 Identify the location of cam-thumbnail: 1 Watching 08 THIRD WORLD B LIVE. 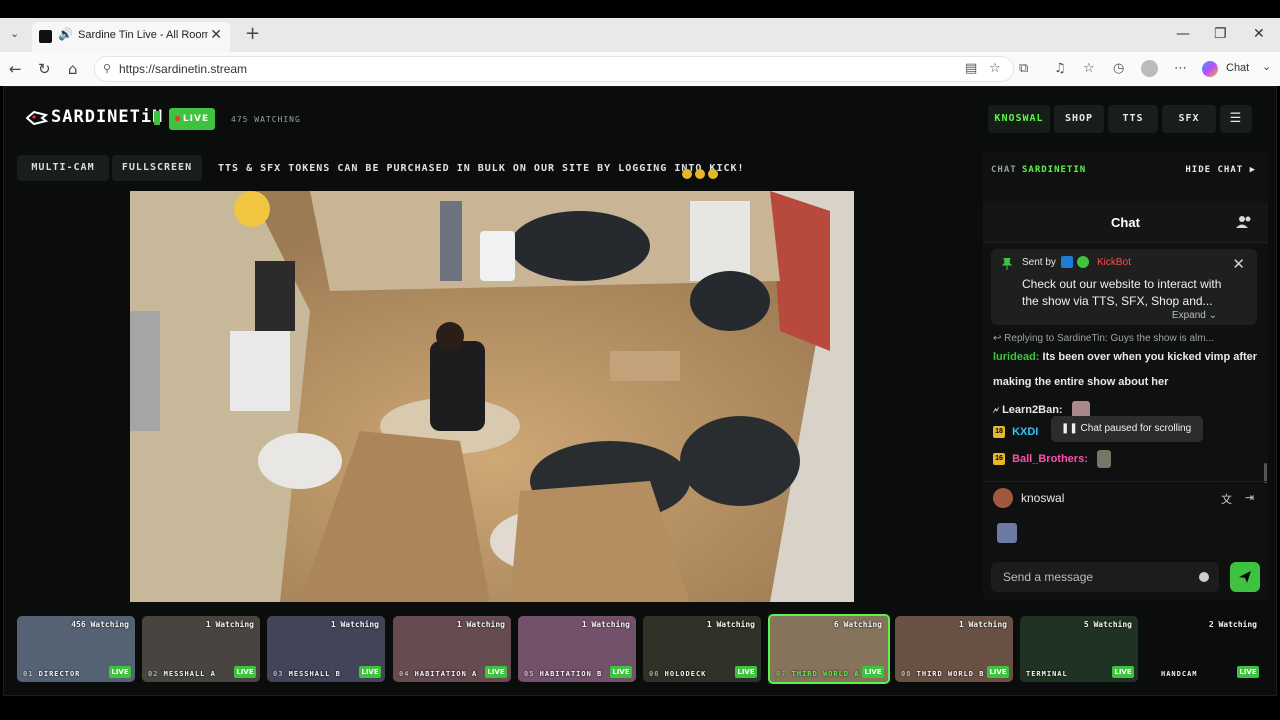
(954, 649).